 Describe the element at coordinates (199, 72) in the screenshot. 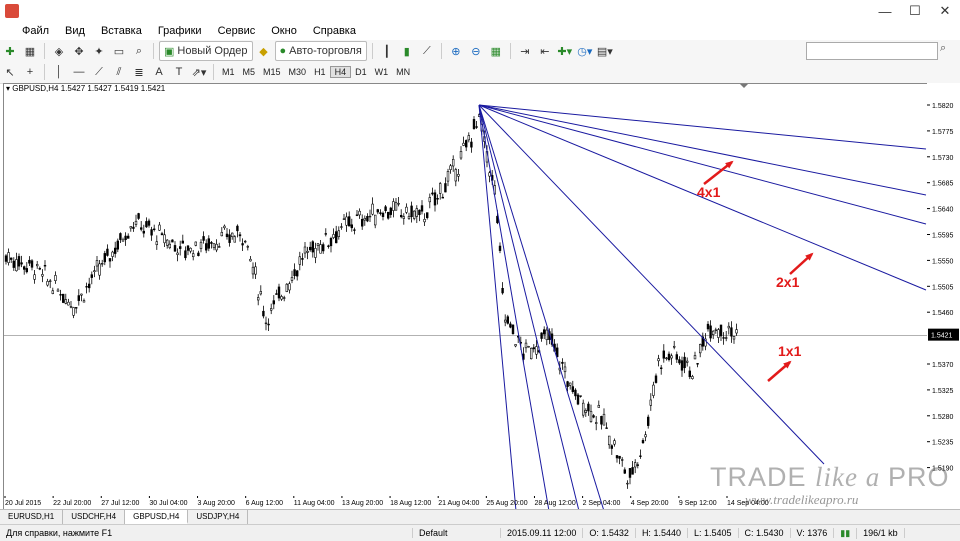

I see `arrows-icon: ⇗▾` at that location.